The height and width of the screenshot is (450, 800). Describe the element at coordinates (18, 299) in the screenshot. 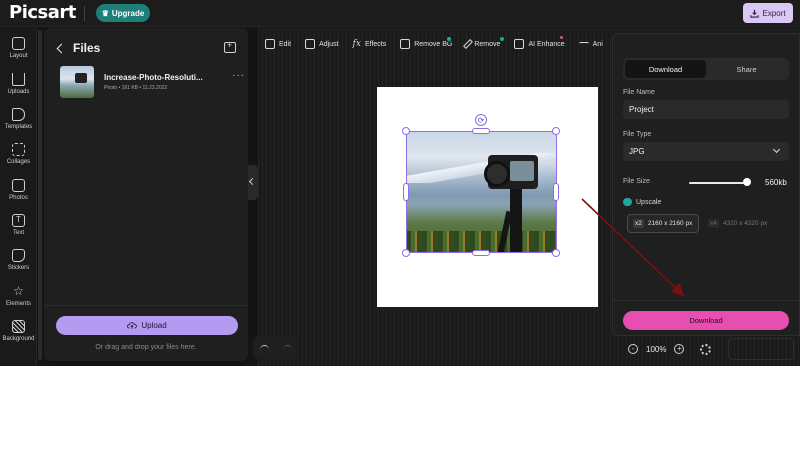

I see `rail-item-elements: ☆ Elements` at that location.